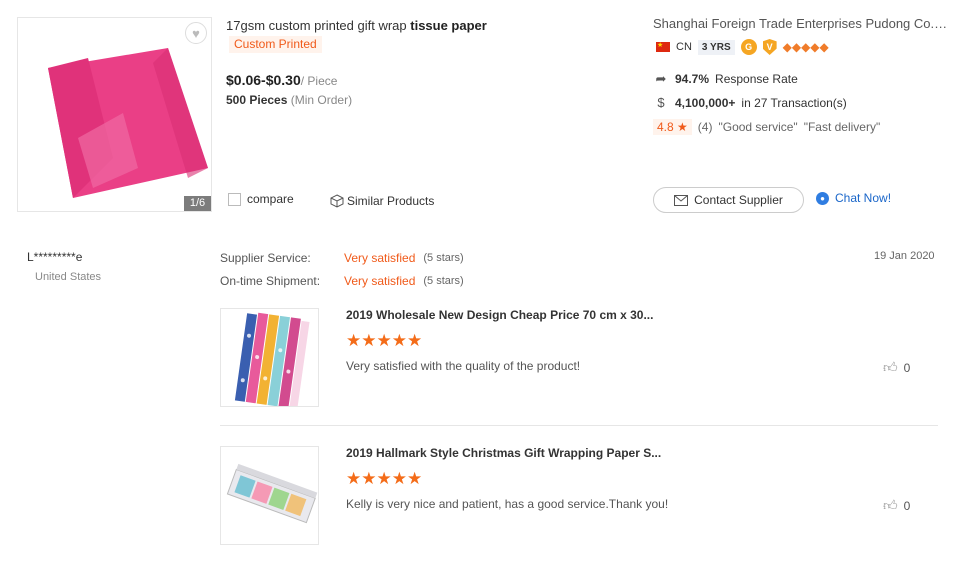 This screenshot has height=565, width=960. I want to click on reviewer-country: United States, so click(68, 277).